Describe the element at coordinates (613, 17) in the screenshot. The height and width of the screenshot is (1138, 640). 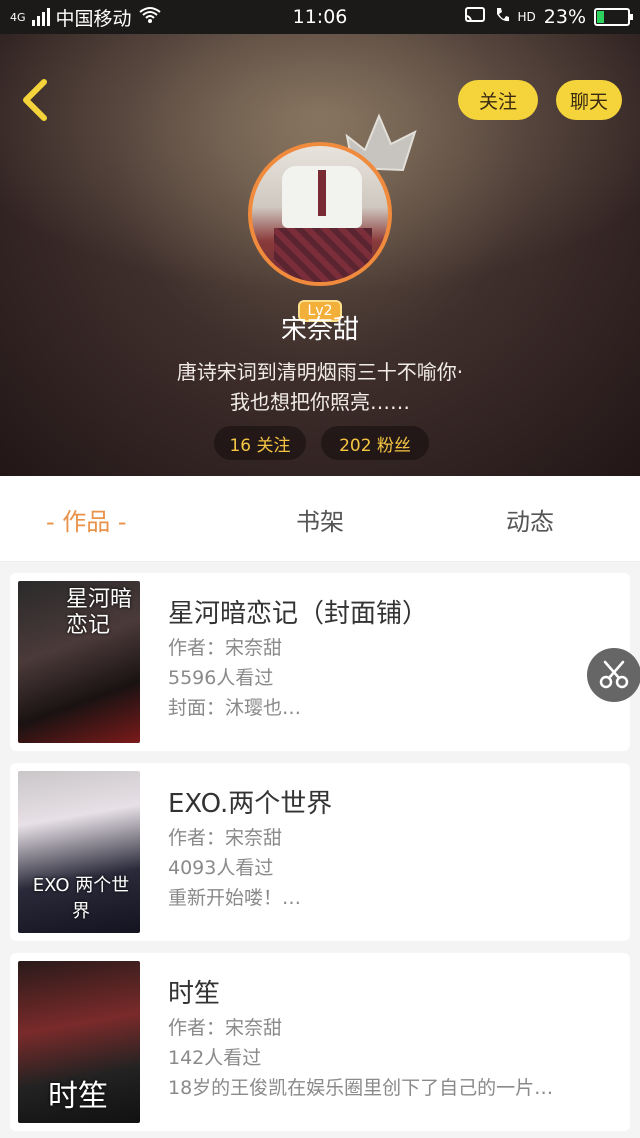
I see `battery-icon` at that location.